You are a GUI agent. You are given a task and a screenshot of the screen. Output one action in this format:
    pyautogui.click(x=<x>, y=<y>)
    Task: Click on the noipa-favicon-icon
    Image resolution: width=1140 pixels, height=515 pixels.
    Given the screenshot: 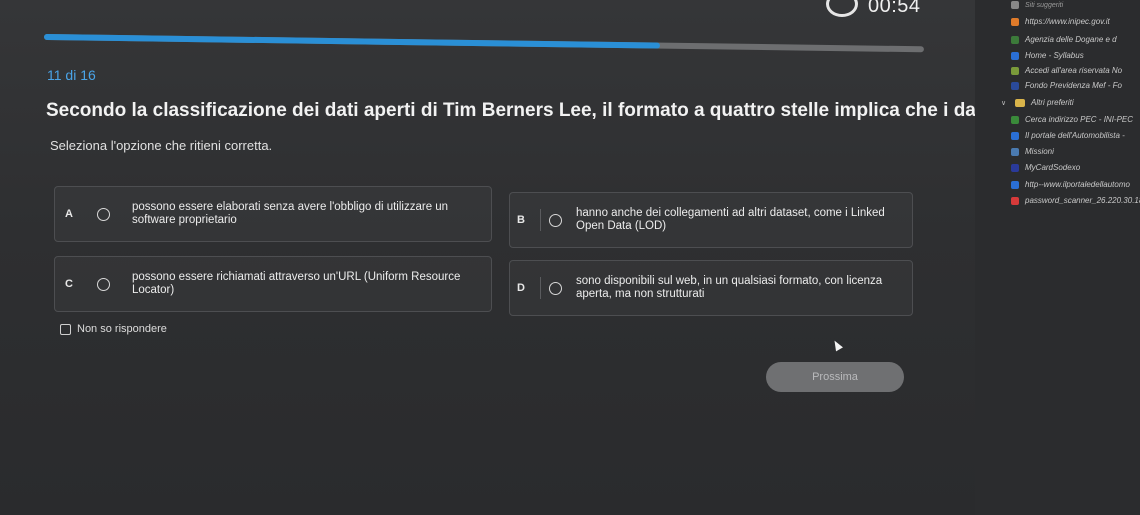 What is the action you would take?
    pyautogui.click(x=1015, y=70)
    